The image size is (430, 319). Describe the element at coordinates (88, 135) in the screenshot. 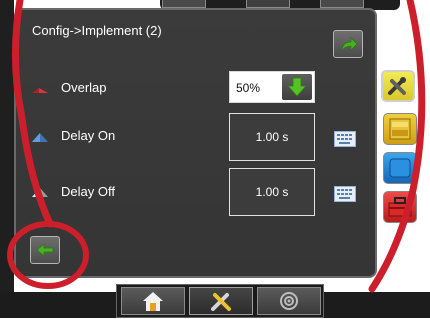

I see `delay-on-label: Delay On` at that location.